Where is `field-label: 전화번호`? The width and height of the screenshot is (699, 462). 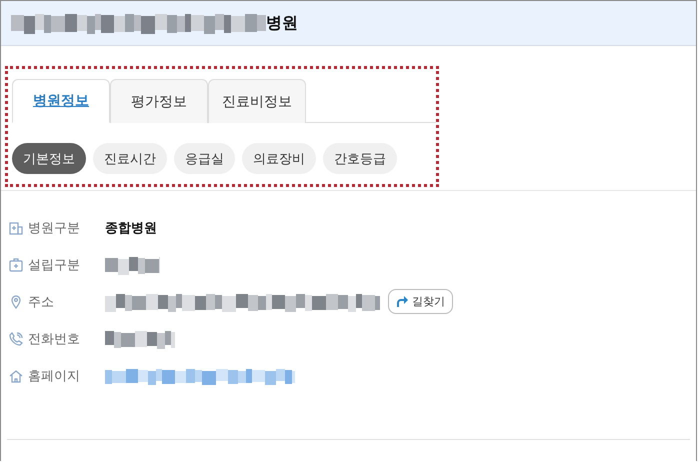
field-label: 전화번호 is located at coordinates (54, 339).